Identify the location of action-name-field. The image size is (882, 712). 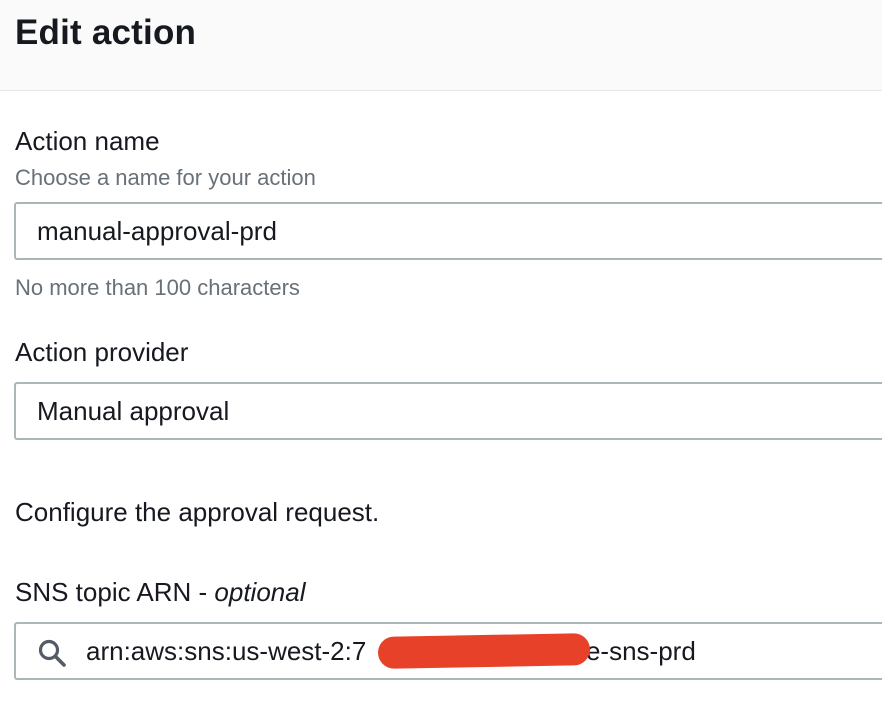
(448, 231).